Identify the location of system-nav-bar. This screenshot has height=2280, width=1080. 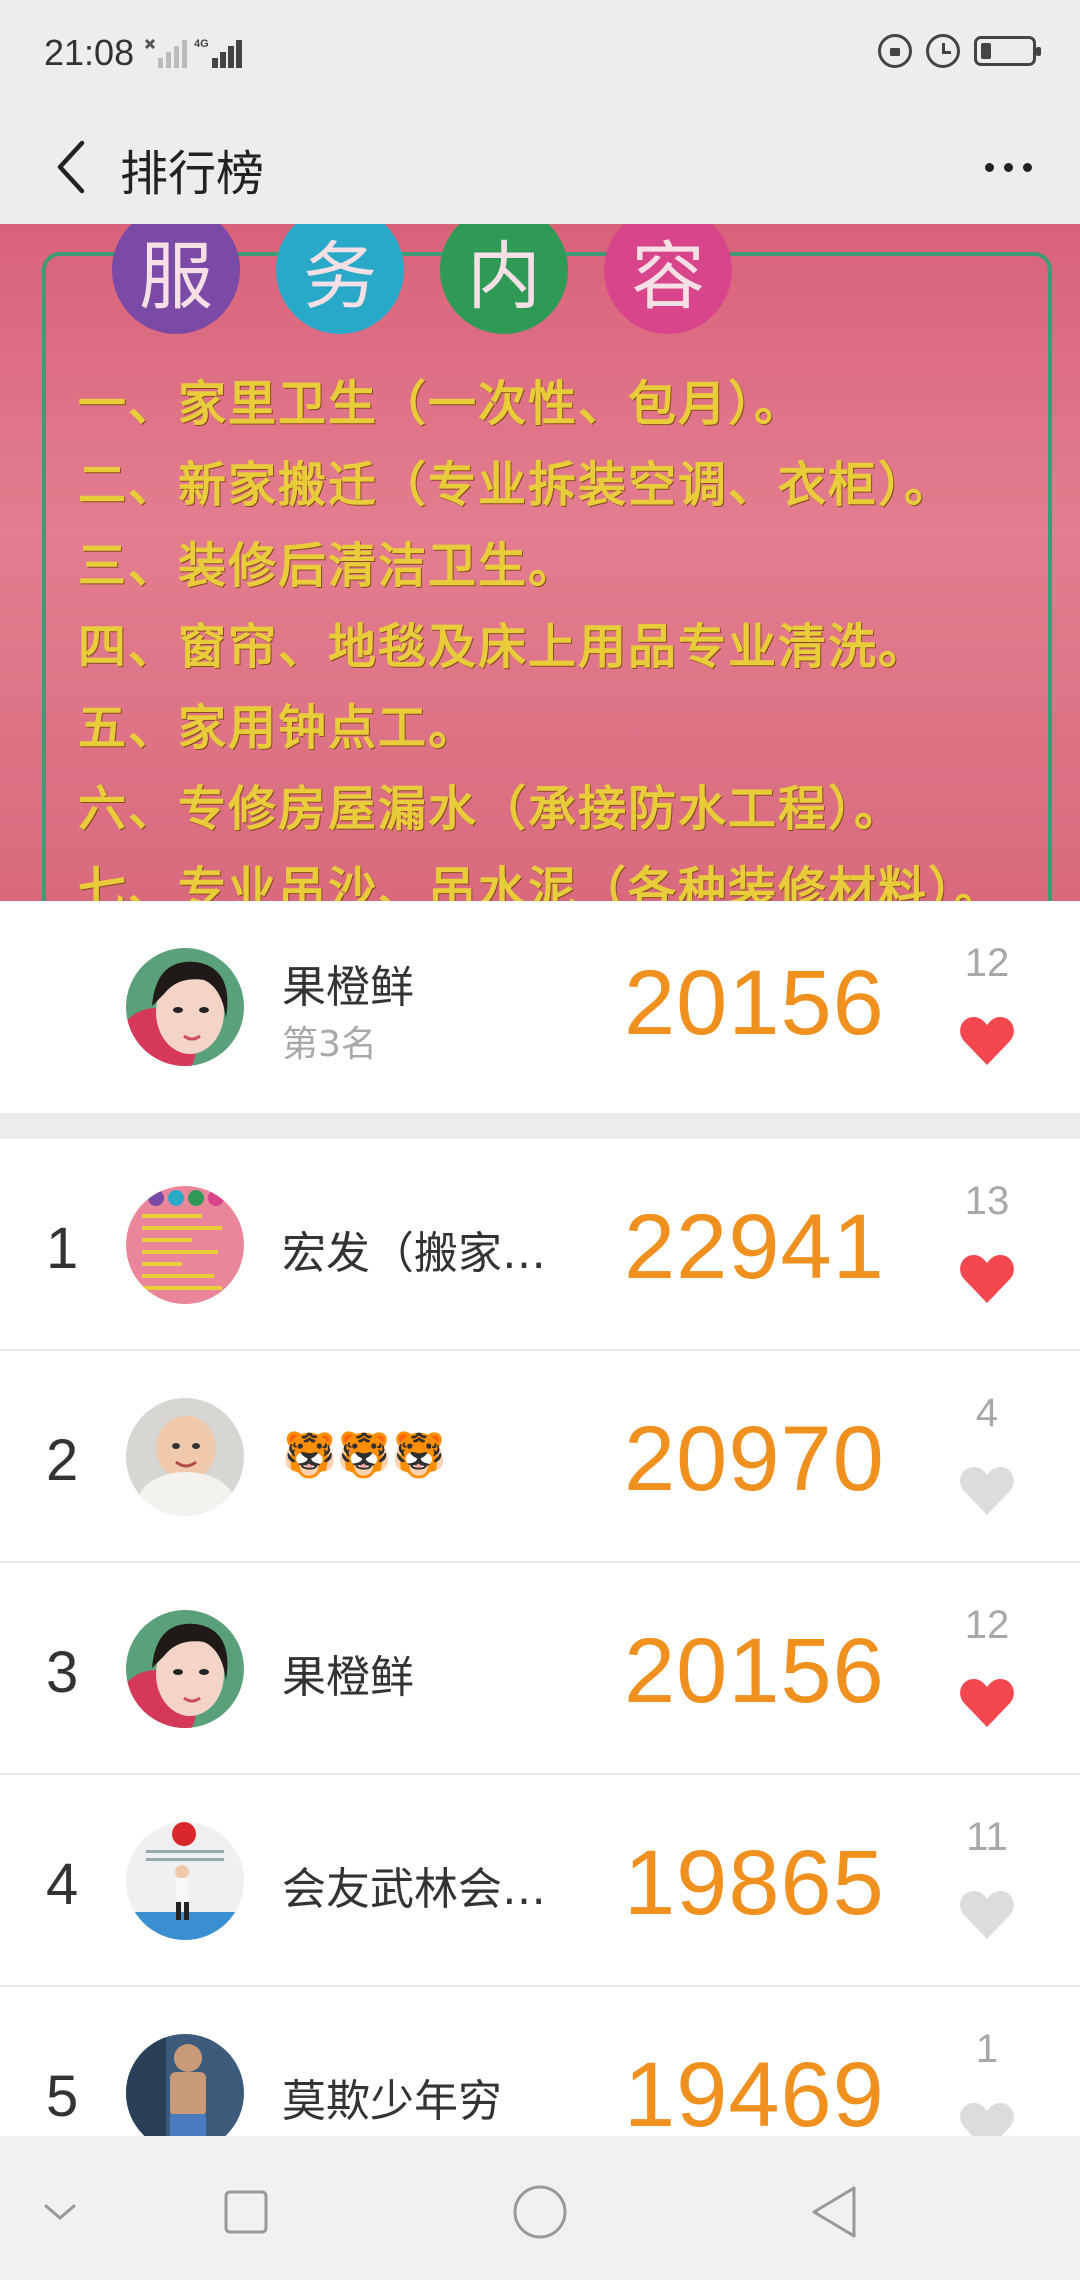
(540, 2208).